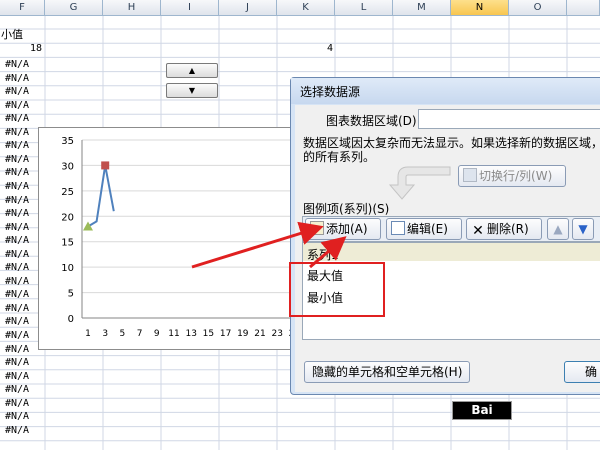 This screenshot has height=450, width=600. I want to click on annotation-arrows, so click(269, 245).